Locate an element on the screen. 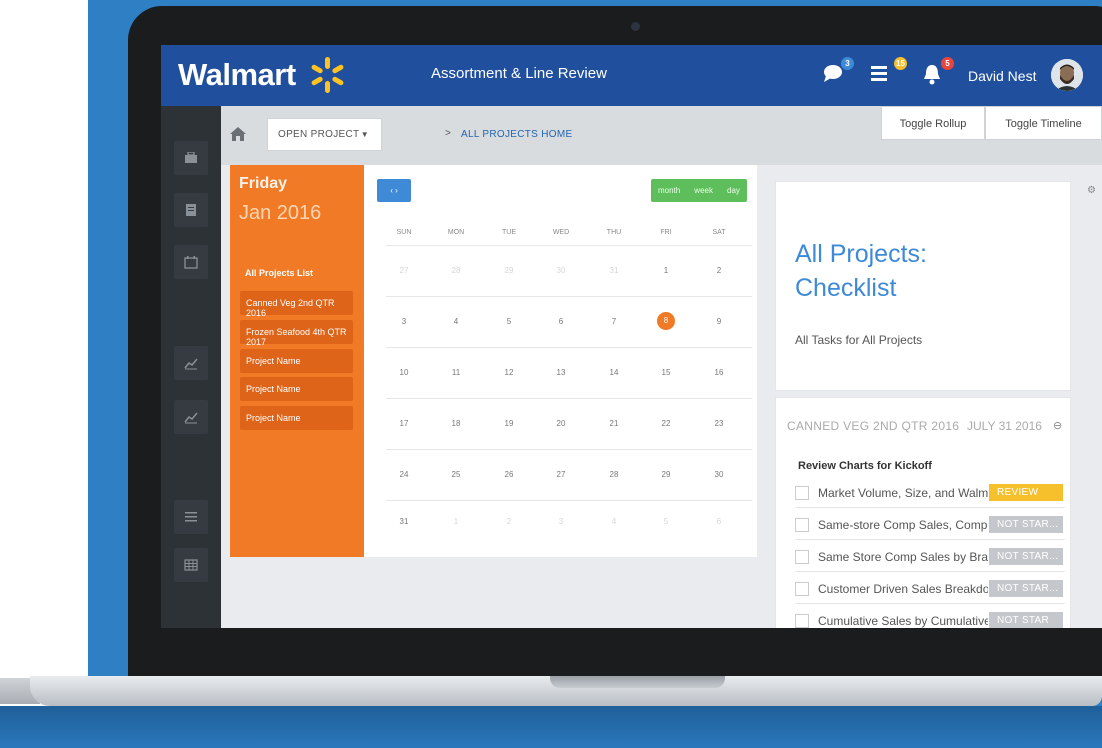 This screenshot has height=748, width=1102. chat-button: 3 is located at coordinates (838, 72).